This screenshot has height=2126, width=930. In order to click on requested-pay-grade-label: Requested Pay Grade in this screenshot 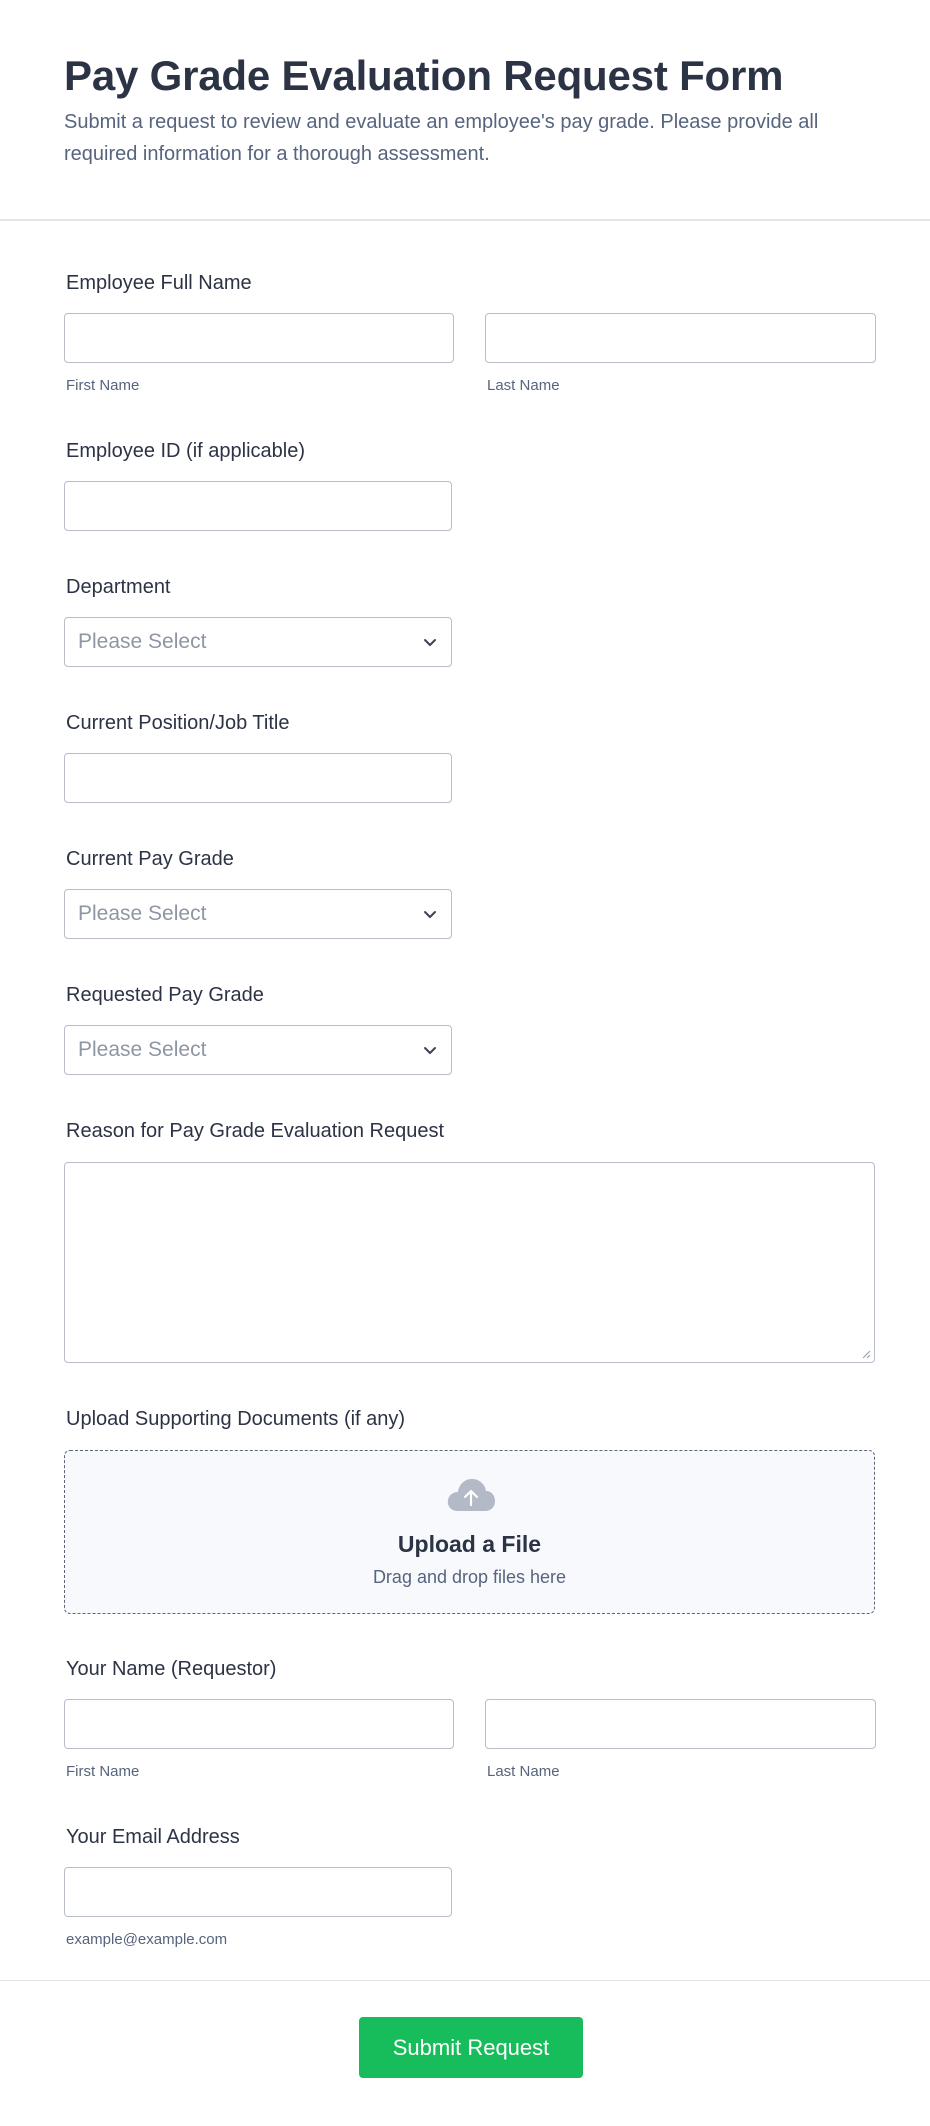, I will do `click(165, 995)`.